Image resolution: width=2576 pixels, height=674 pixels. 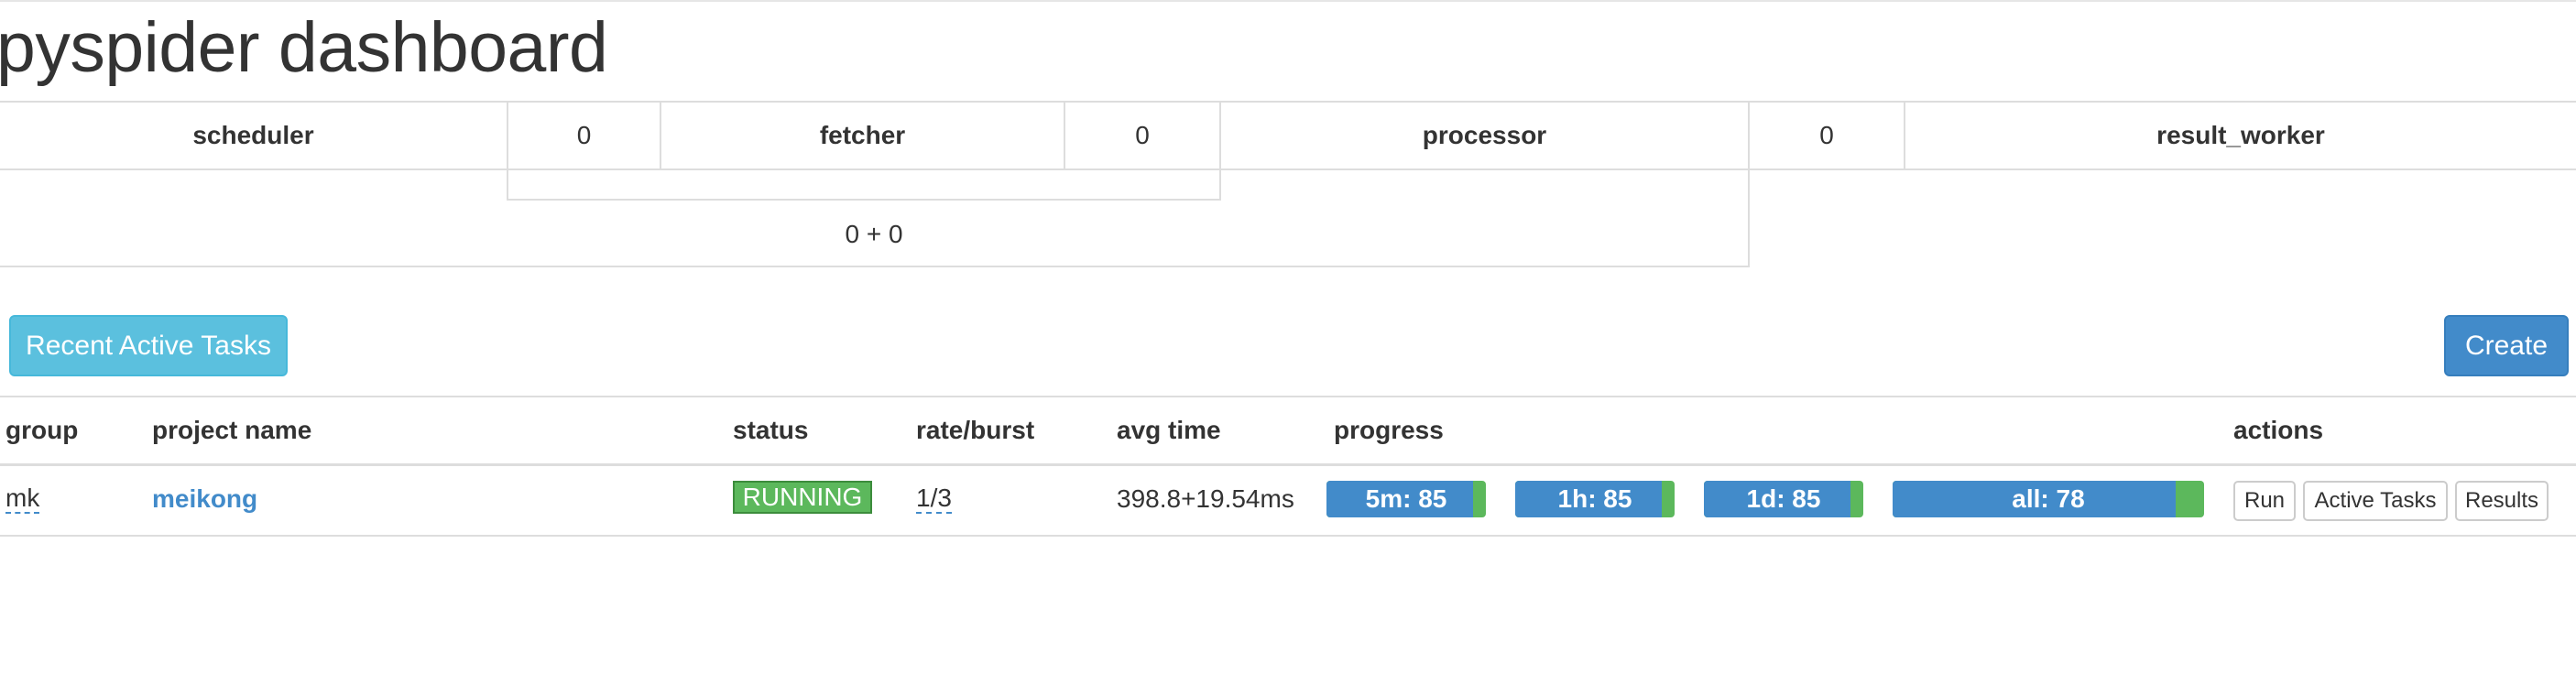 I want to click on project-name-cell: meikong, so click(x=205, y=499).